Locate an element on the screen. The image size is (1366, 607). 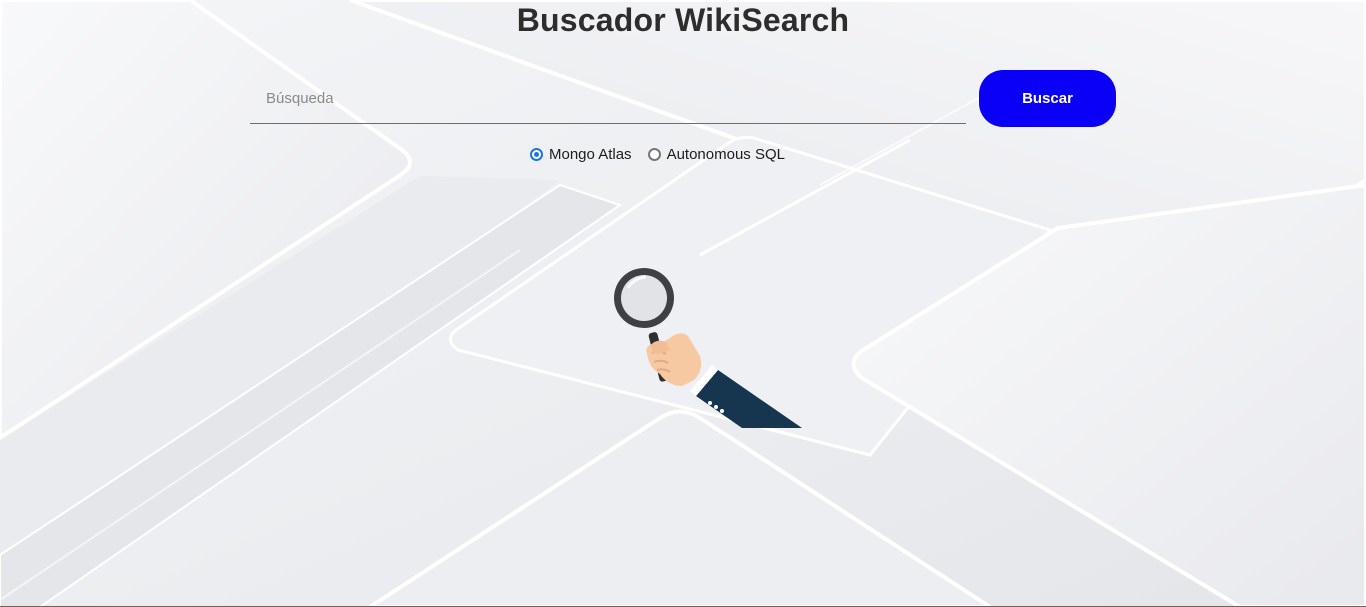
hand-holding-magnifier-icon is located at coordinates (708, 348).